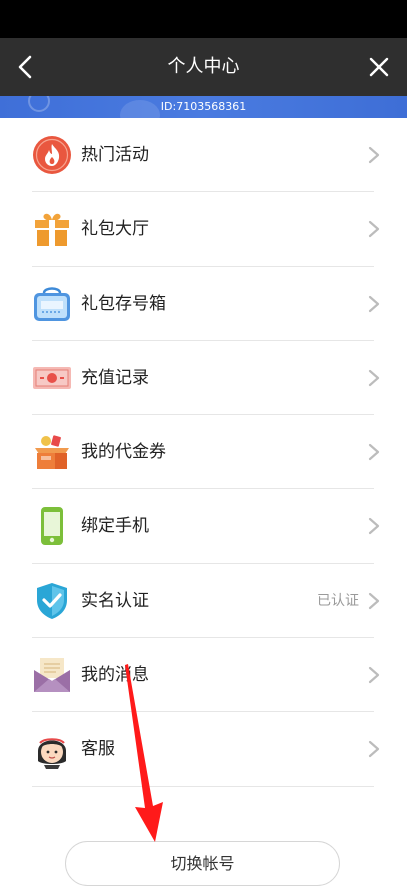 Image resolution: width=407 pixels, height=891 pixels. I want to click on gift-box-storage-icon, so click(52, 303).